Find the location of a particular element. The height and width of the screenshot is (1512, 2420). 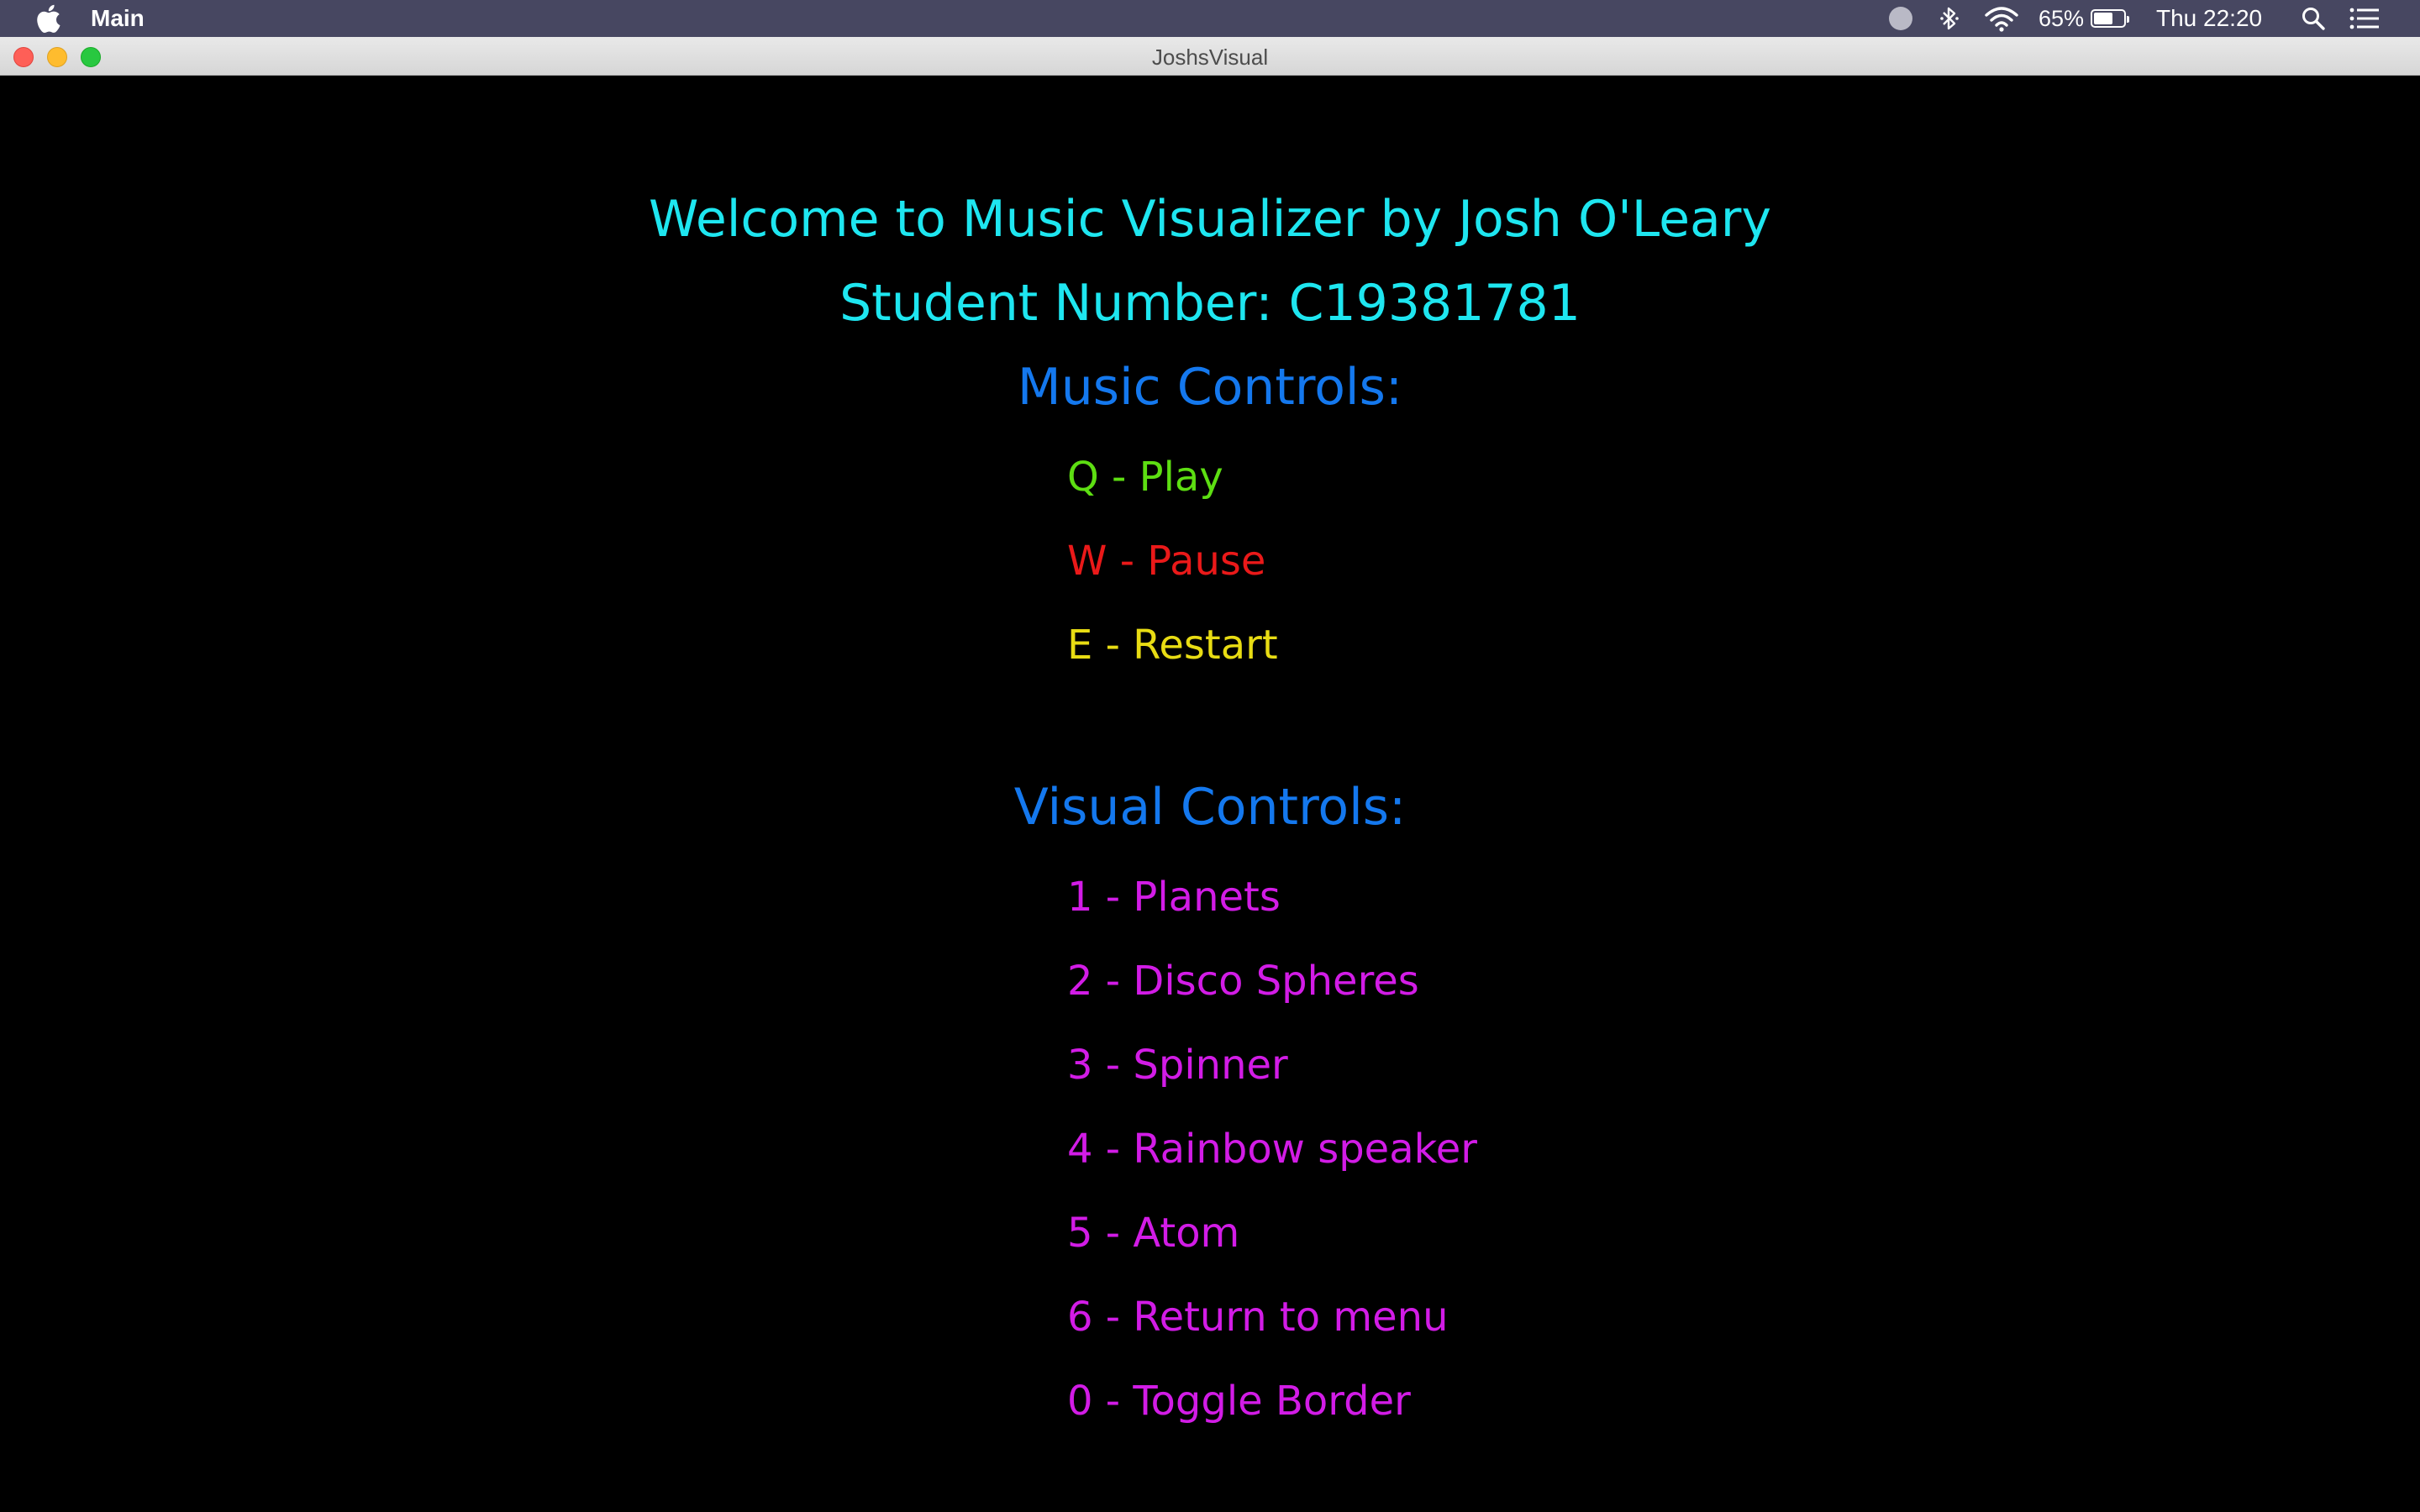

app-menu-name: Main is located at coordinates (118, 18).